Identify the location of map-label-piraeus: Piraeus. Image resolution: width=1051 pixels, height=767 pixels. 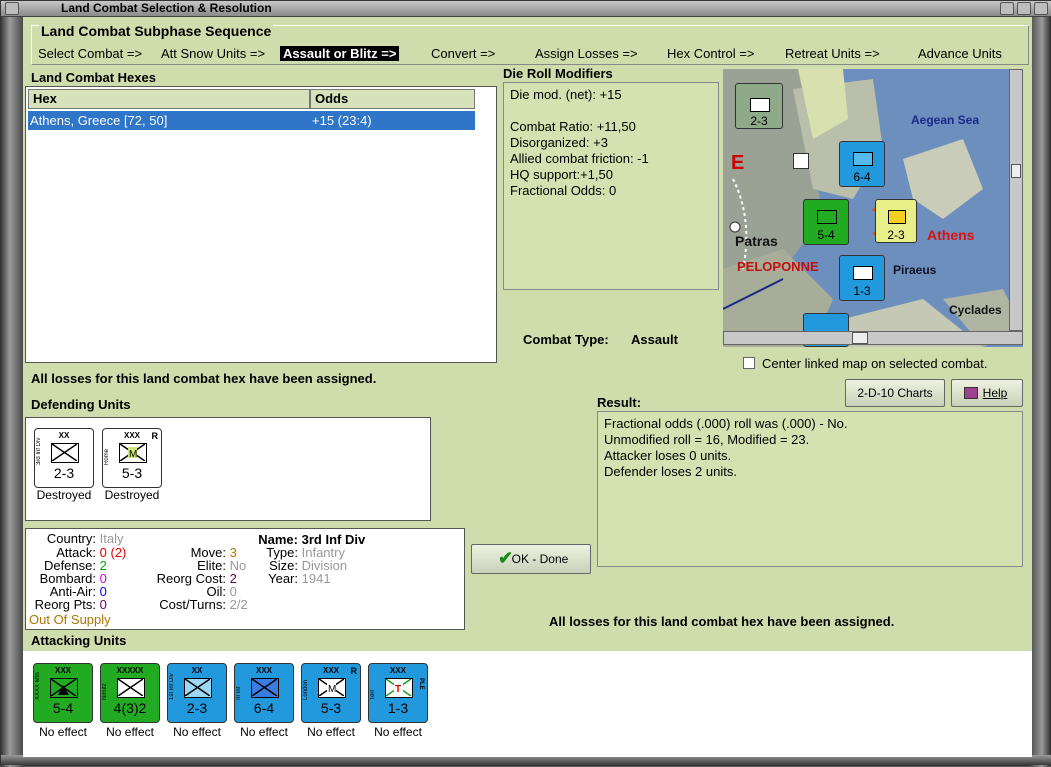
(915, 270).